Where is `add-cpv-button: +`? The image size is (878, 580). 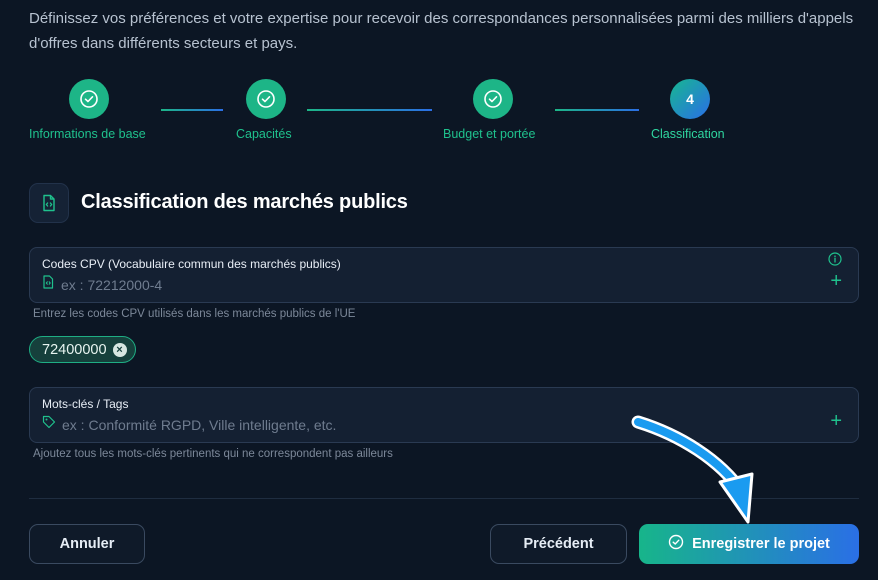 add-cpv-button: + is located at coordinates (836, 281).